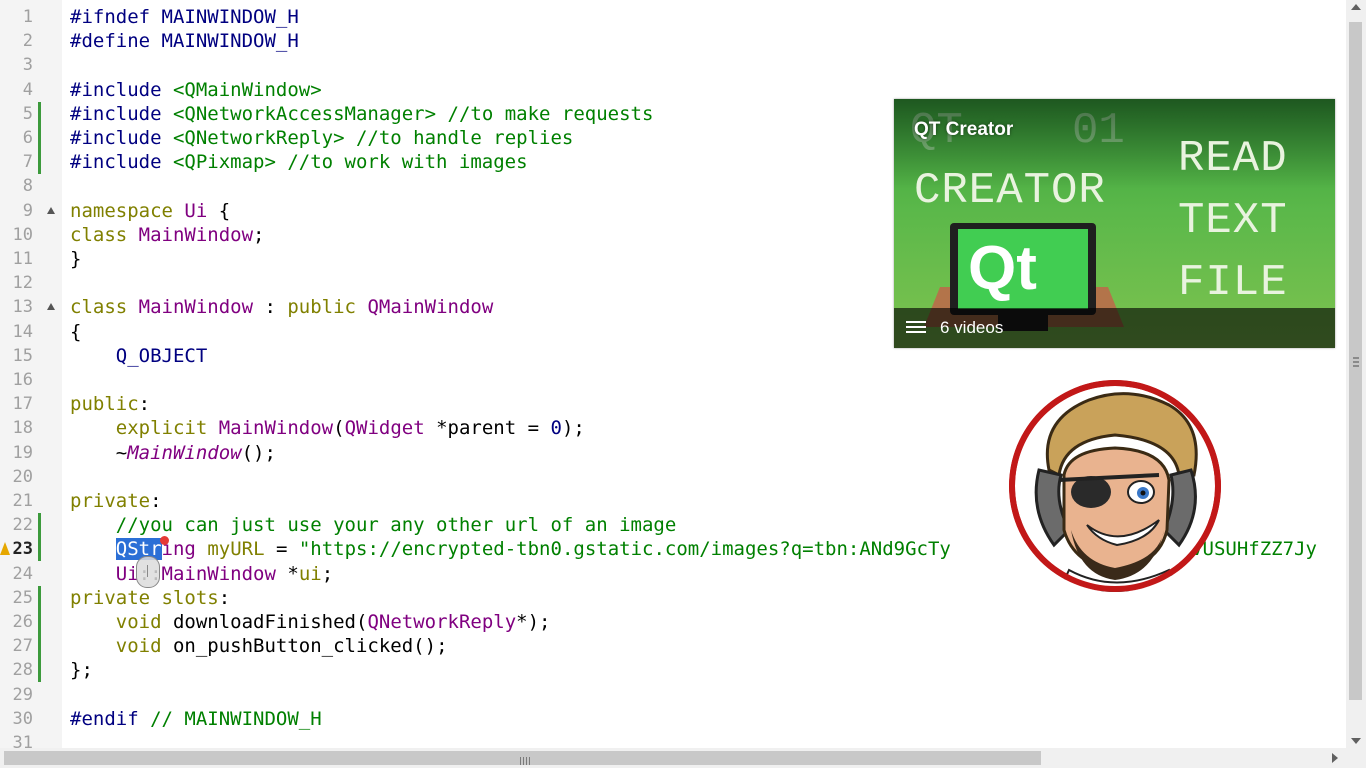 The height and width of the screenshot is (768, 1366). I want to click on code-text: Q_OBJECT, so click(139, 356).